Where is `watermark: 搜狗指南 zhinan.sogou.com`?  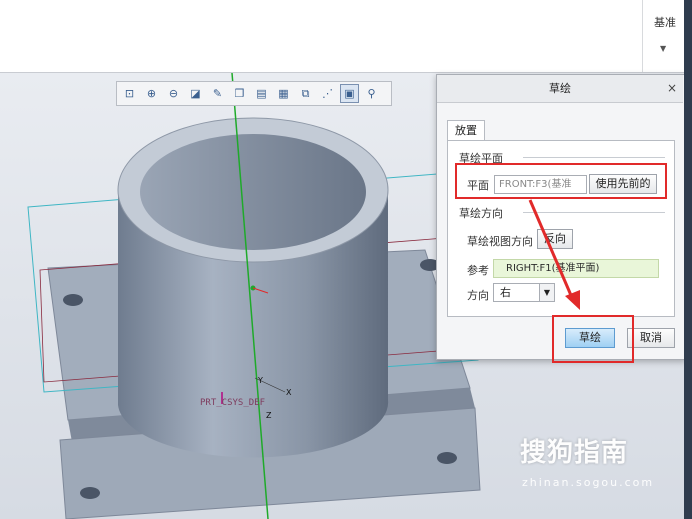 watermark: 搜狗指南 zhinan.sogou.com is located at coordinates (599, 462).